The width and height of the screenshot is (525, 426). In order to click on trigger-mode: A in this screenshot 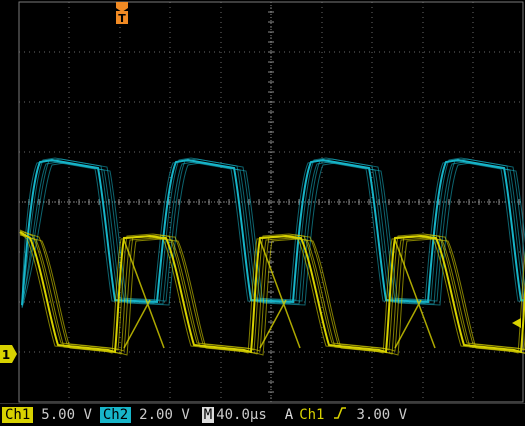, I will do `click(289, 415)`.